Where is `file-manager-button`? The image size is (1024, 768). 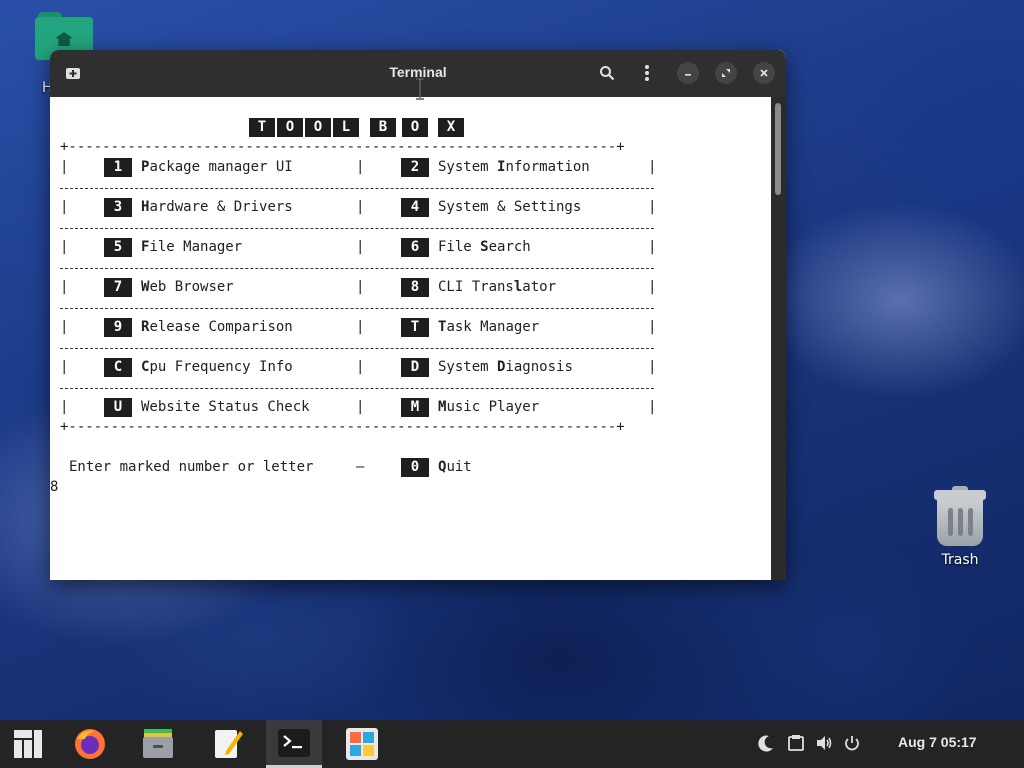 file-manager-button is located at coordinates (158, 744).